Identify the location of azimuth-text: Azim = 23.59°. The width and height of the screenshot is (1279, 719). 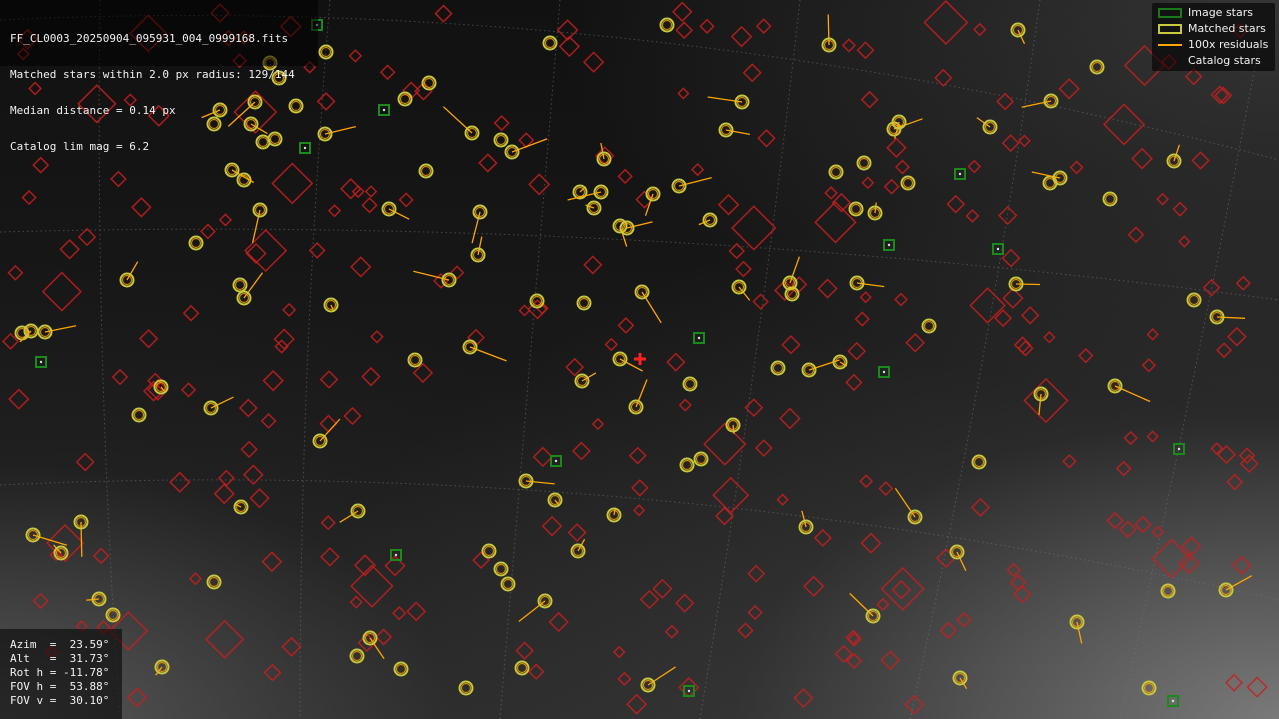
(60, 644).